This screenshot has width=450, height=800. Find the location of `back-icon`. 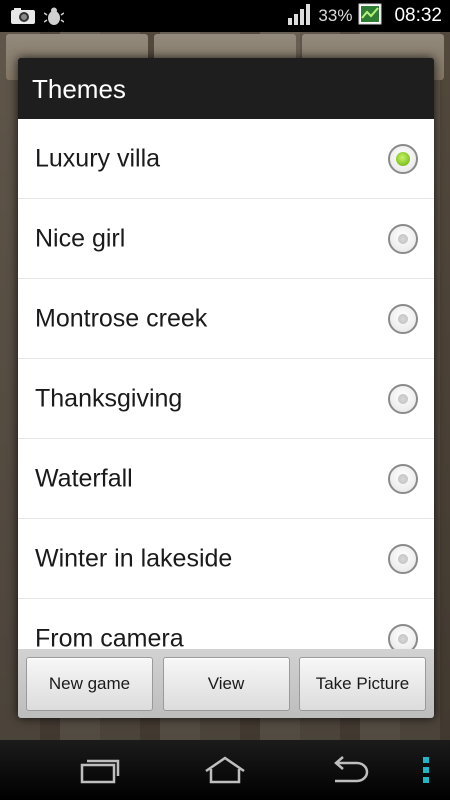

back-icon is located at coordinates (351, 769).